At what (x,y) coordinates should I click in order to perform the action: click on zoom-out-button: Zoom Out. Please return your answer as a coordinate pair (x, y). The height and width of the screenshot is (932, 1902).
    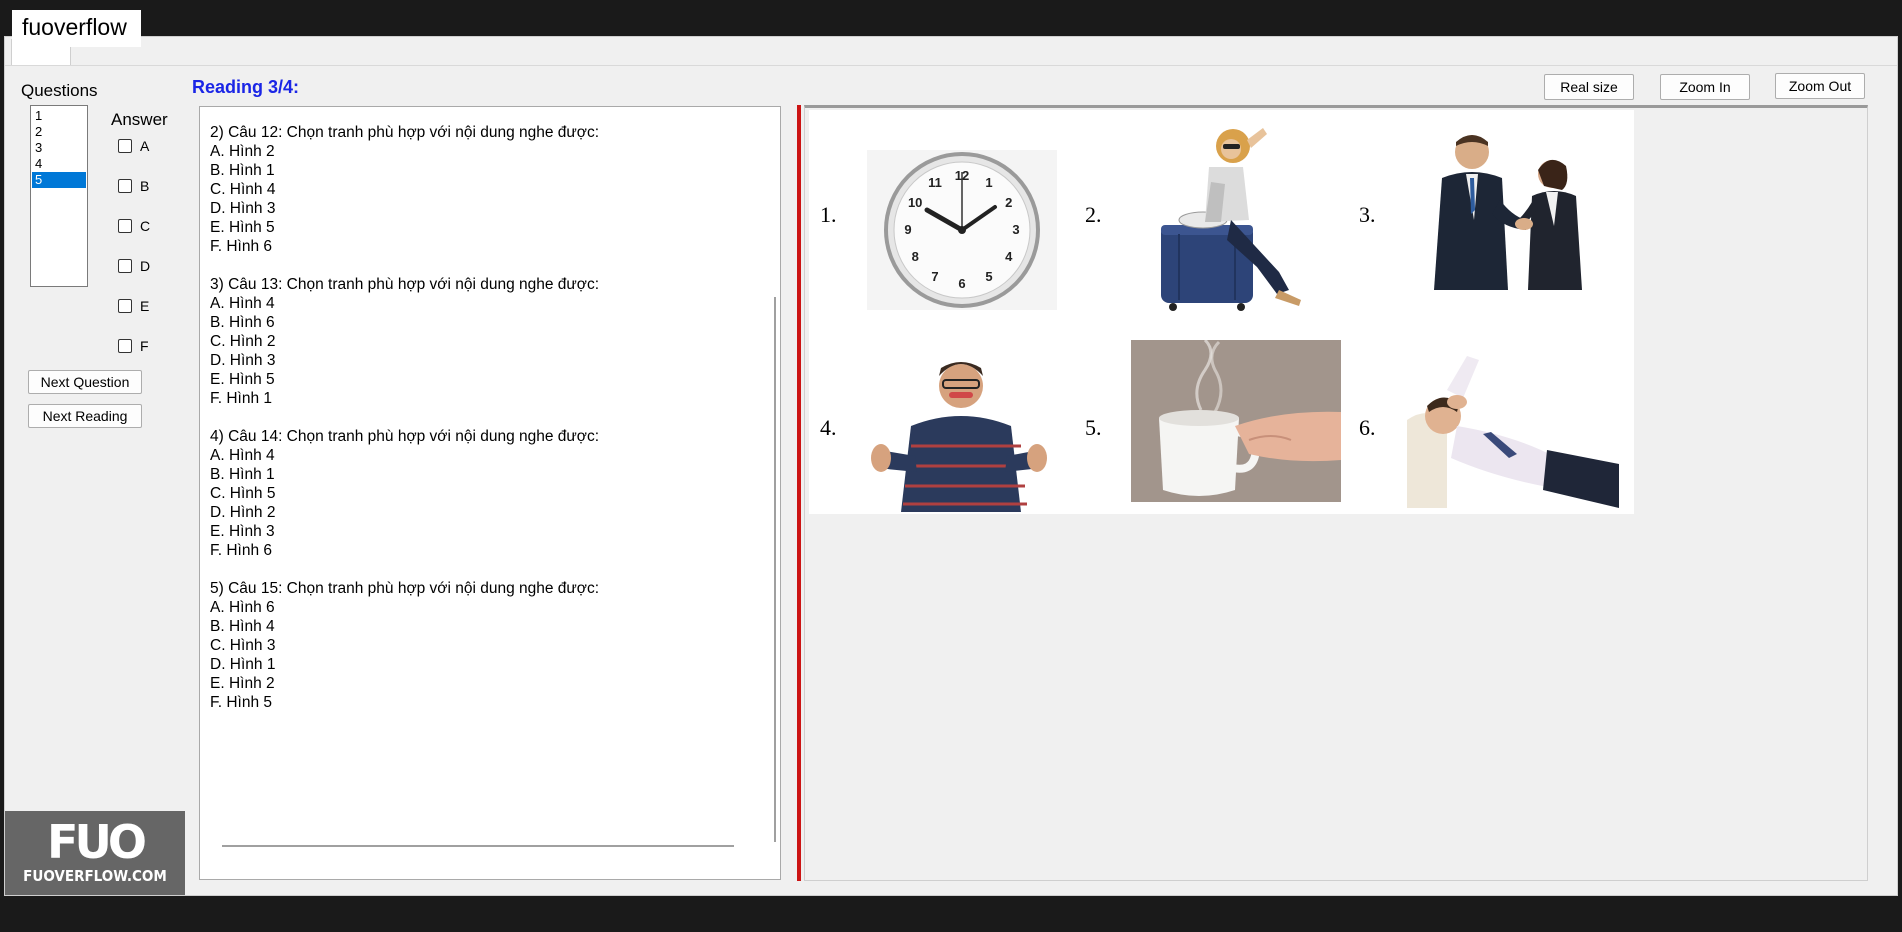
    Looking at the image, I should click on (1820, 86).